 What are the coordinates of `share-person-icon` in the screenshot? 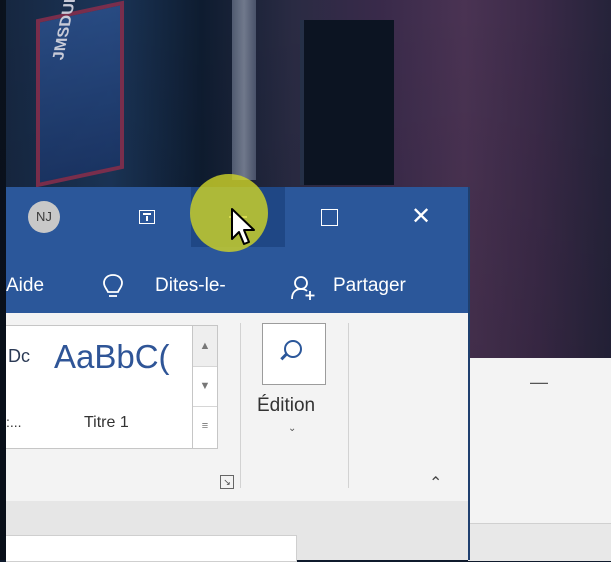 It's located at (303, 288).